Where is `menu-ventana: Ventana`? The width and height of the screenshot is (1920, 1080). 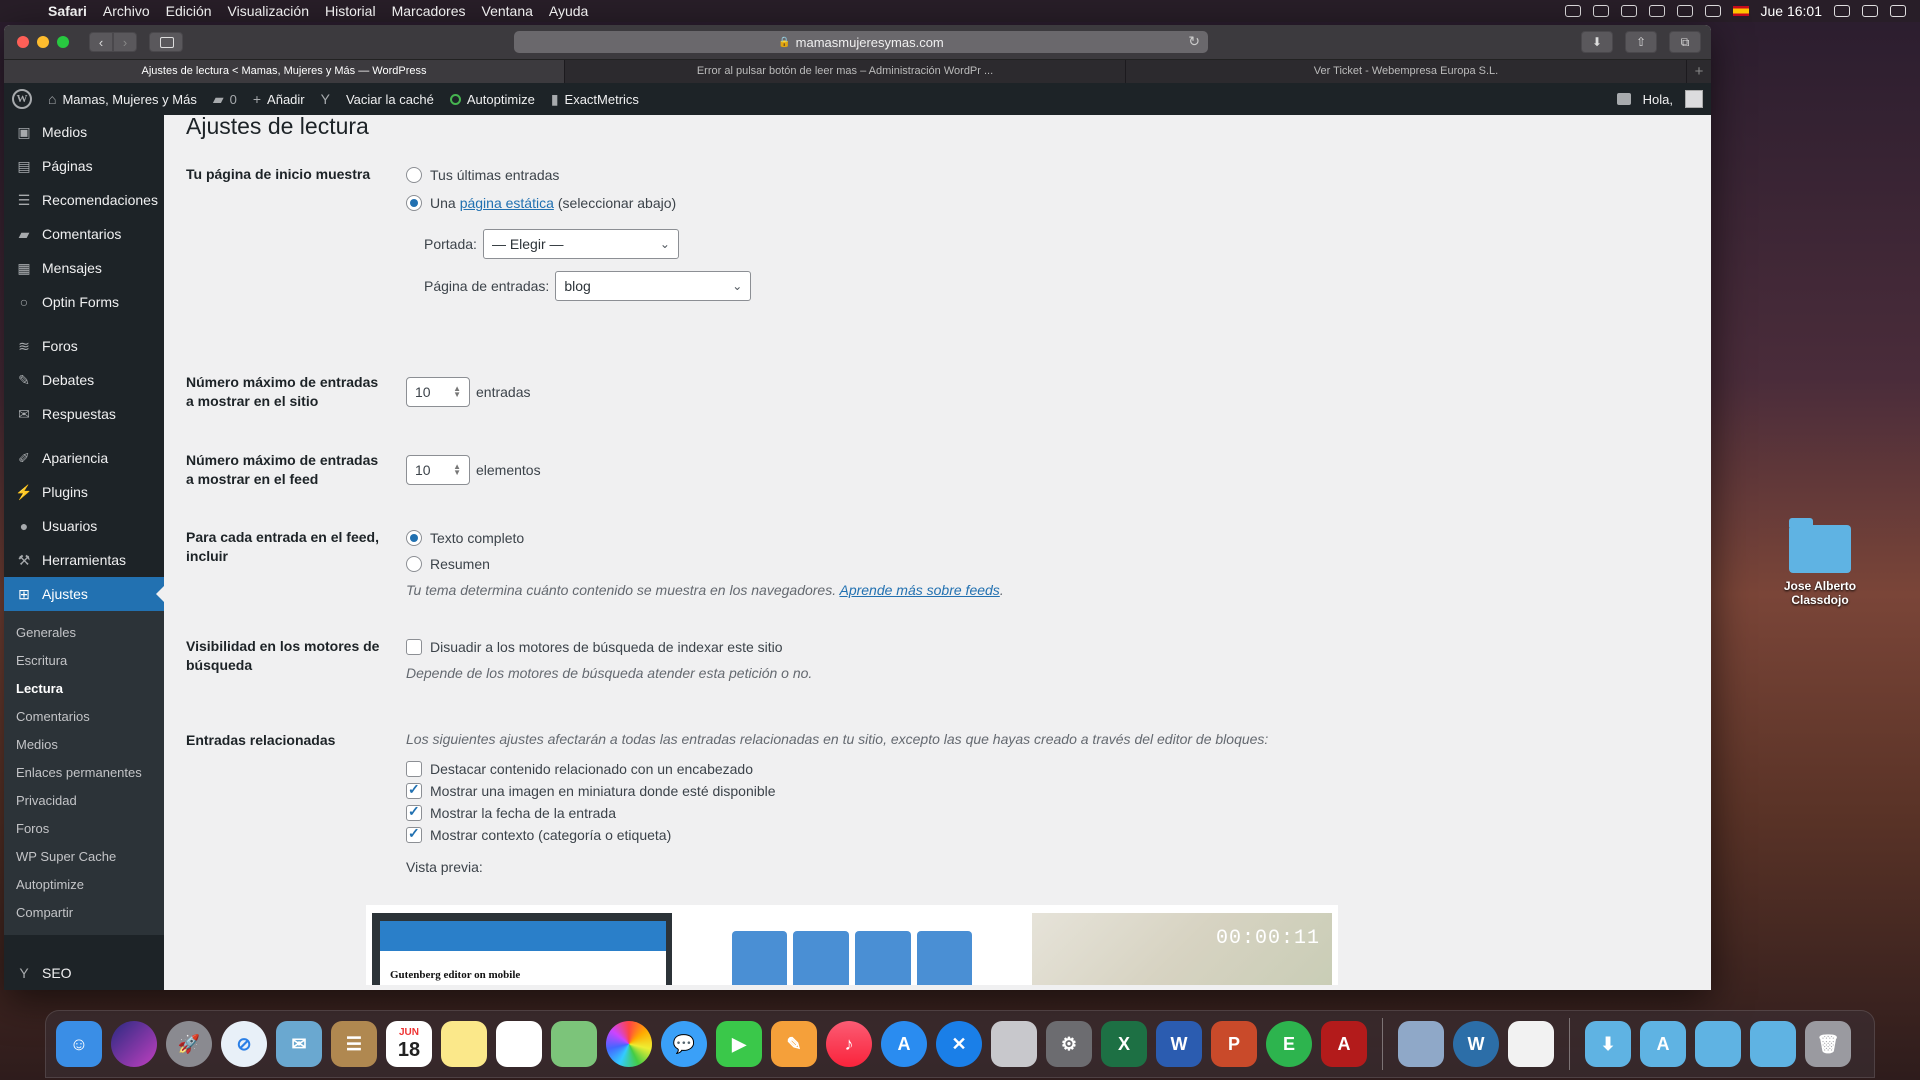
menu-ventana: Ventana is located at coordinates (507, 11).